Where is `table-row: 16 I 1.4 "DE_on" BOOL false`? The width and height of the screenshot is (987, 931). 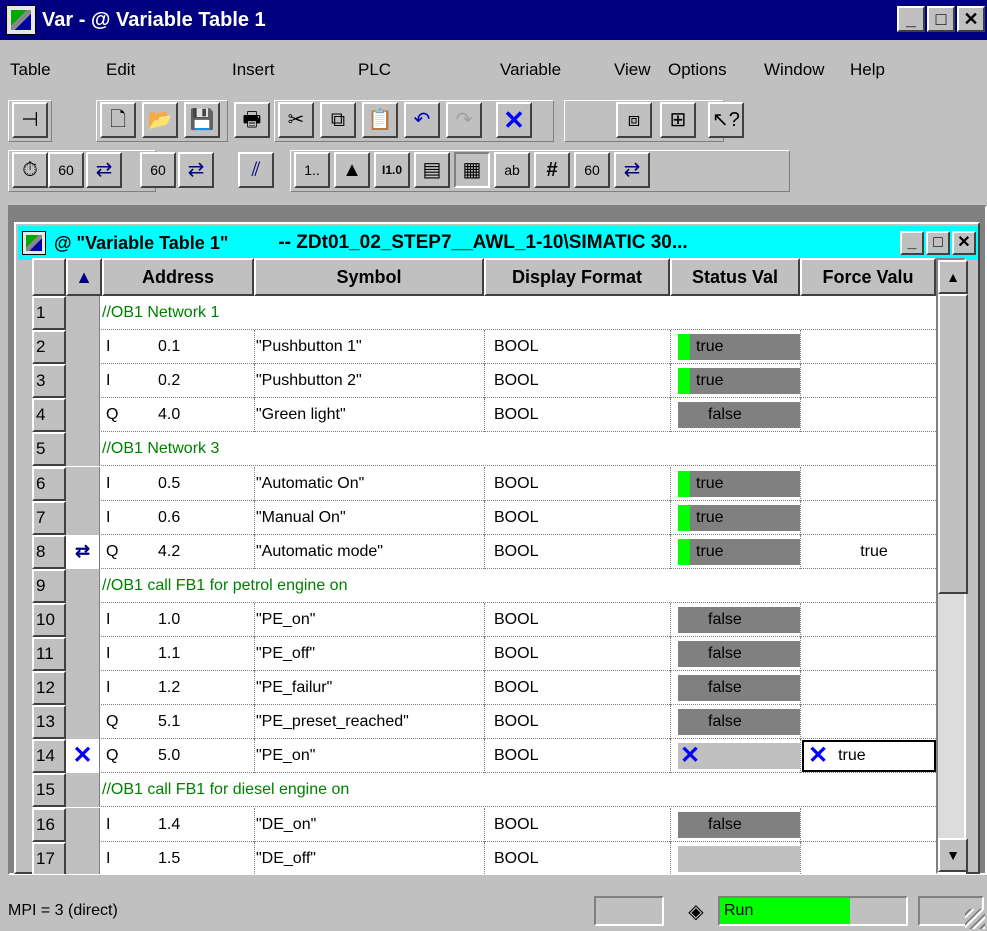 table-row: 16 I 1.4 "DE_on" BOOL false is located at coordinates (484, 824).